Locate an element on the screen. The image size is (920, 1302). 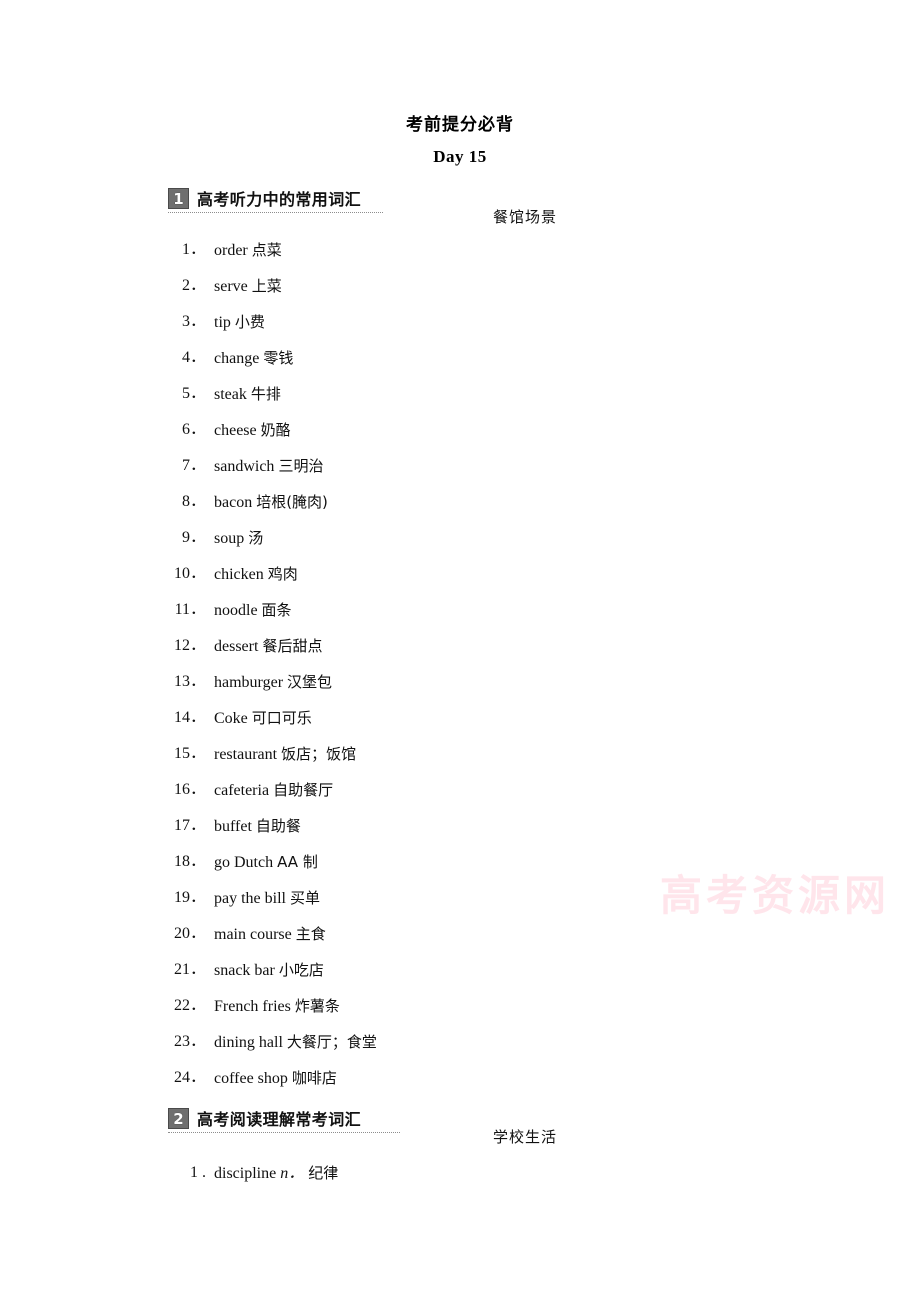
list-item: 8． bacon 培根(腌肉) is located at coordinates (460, 502).